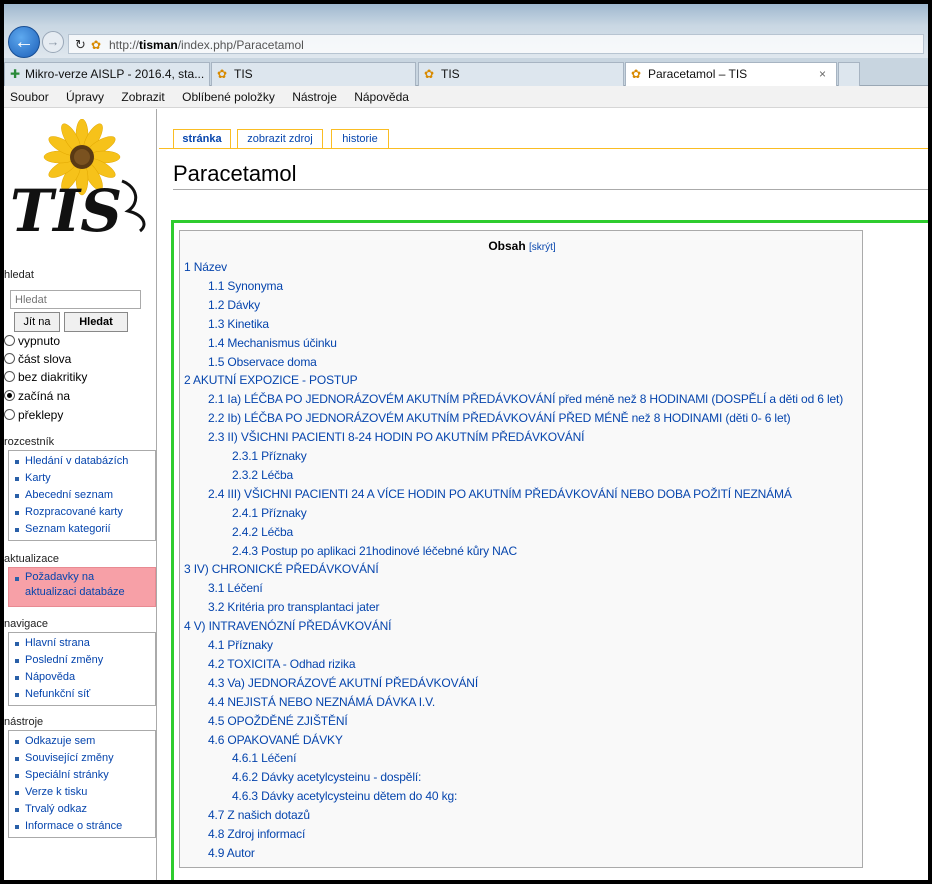  What do you see at coordinates (202, 139) in the screenshot?
I see `tab-stranka: stránka` at bounding box center [202, 139].